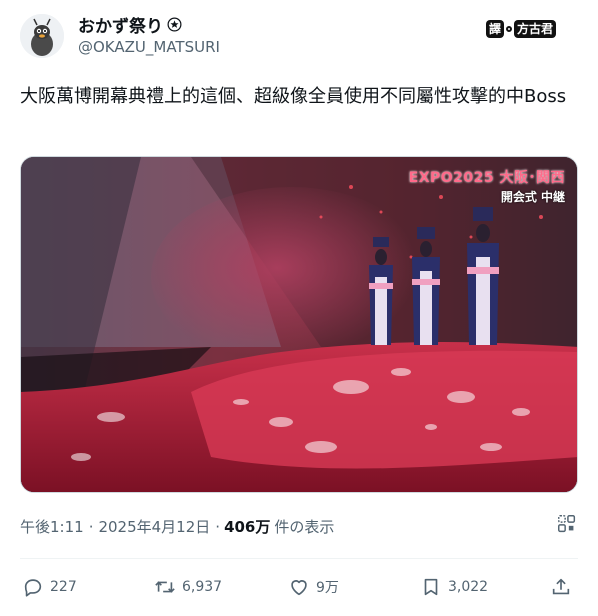 This screenshot has height=616, width=598. I want to click on avatar-image, so click(42, 36).